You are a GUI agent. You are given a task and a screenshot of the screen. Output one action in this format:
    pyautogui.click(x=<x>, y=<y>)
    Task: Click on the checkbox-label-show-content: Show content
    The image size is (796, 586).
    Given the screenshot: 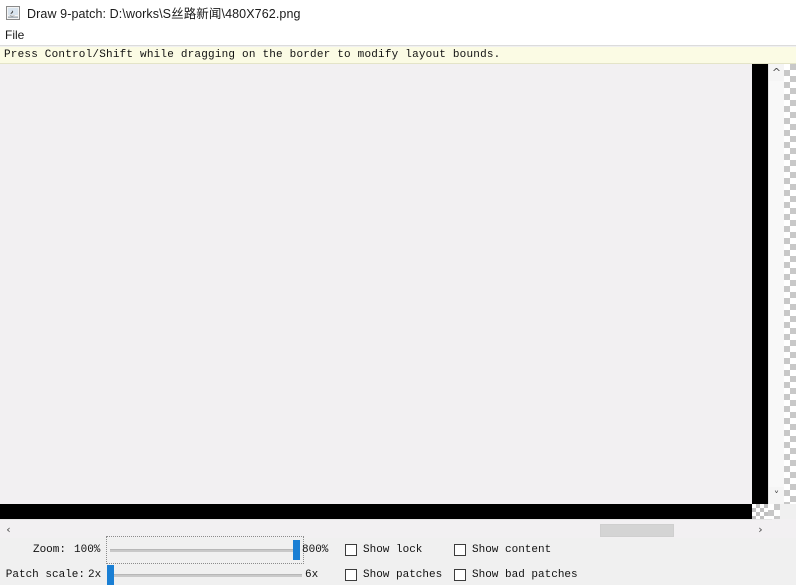 What is the action you would take?
    pyautogui.click(x=512, y=550)
    